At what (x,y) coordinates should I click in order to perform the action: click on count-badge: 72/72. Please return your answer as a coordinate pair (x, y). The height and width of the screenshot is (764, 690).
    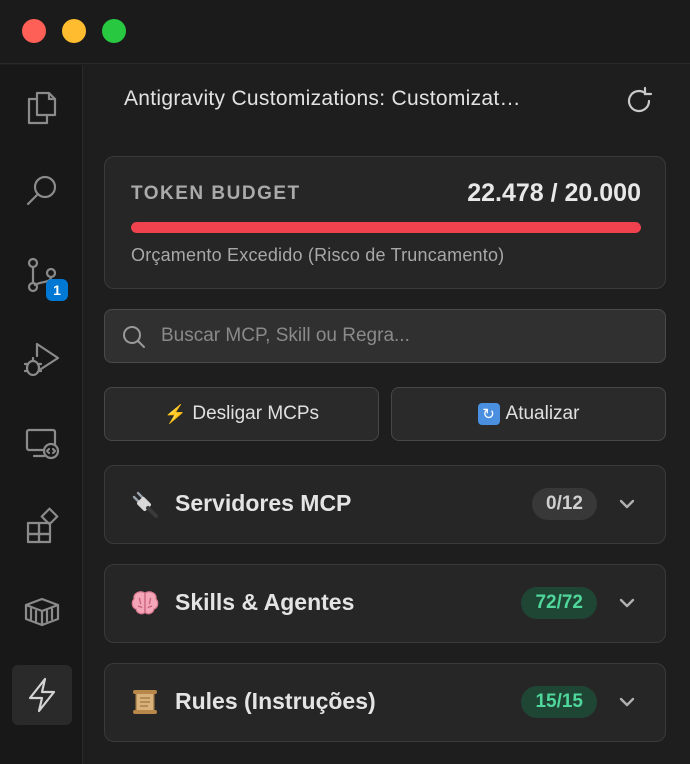
    Looking at the image, I should click on (559, 603).